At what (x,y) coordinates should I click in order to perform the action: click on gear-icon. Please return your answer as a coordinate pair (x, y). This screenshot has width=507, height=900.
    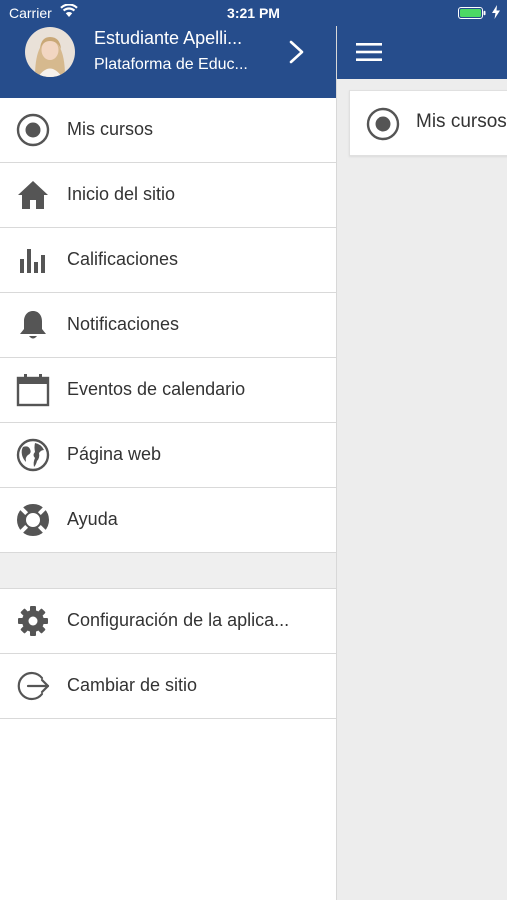
    Looking at the image, I should click on (33, 621).